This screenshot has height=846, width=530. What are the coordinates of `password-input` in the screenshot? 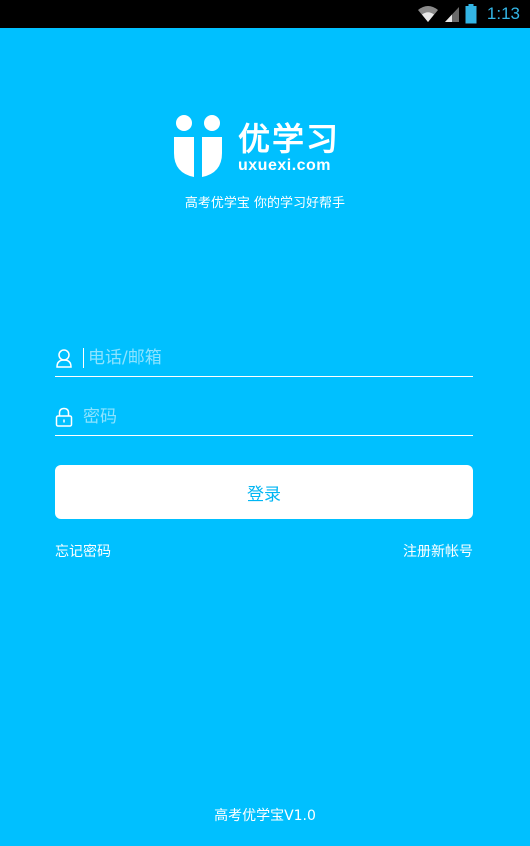 It's located at (278, 416).